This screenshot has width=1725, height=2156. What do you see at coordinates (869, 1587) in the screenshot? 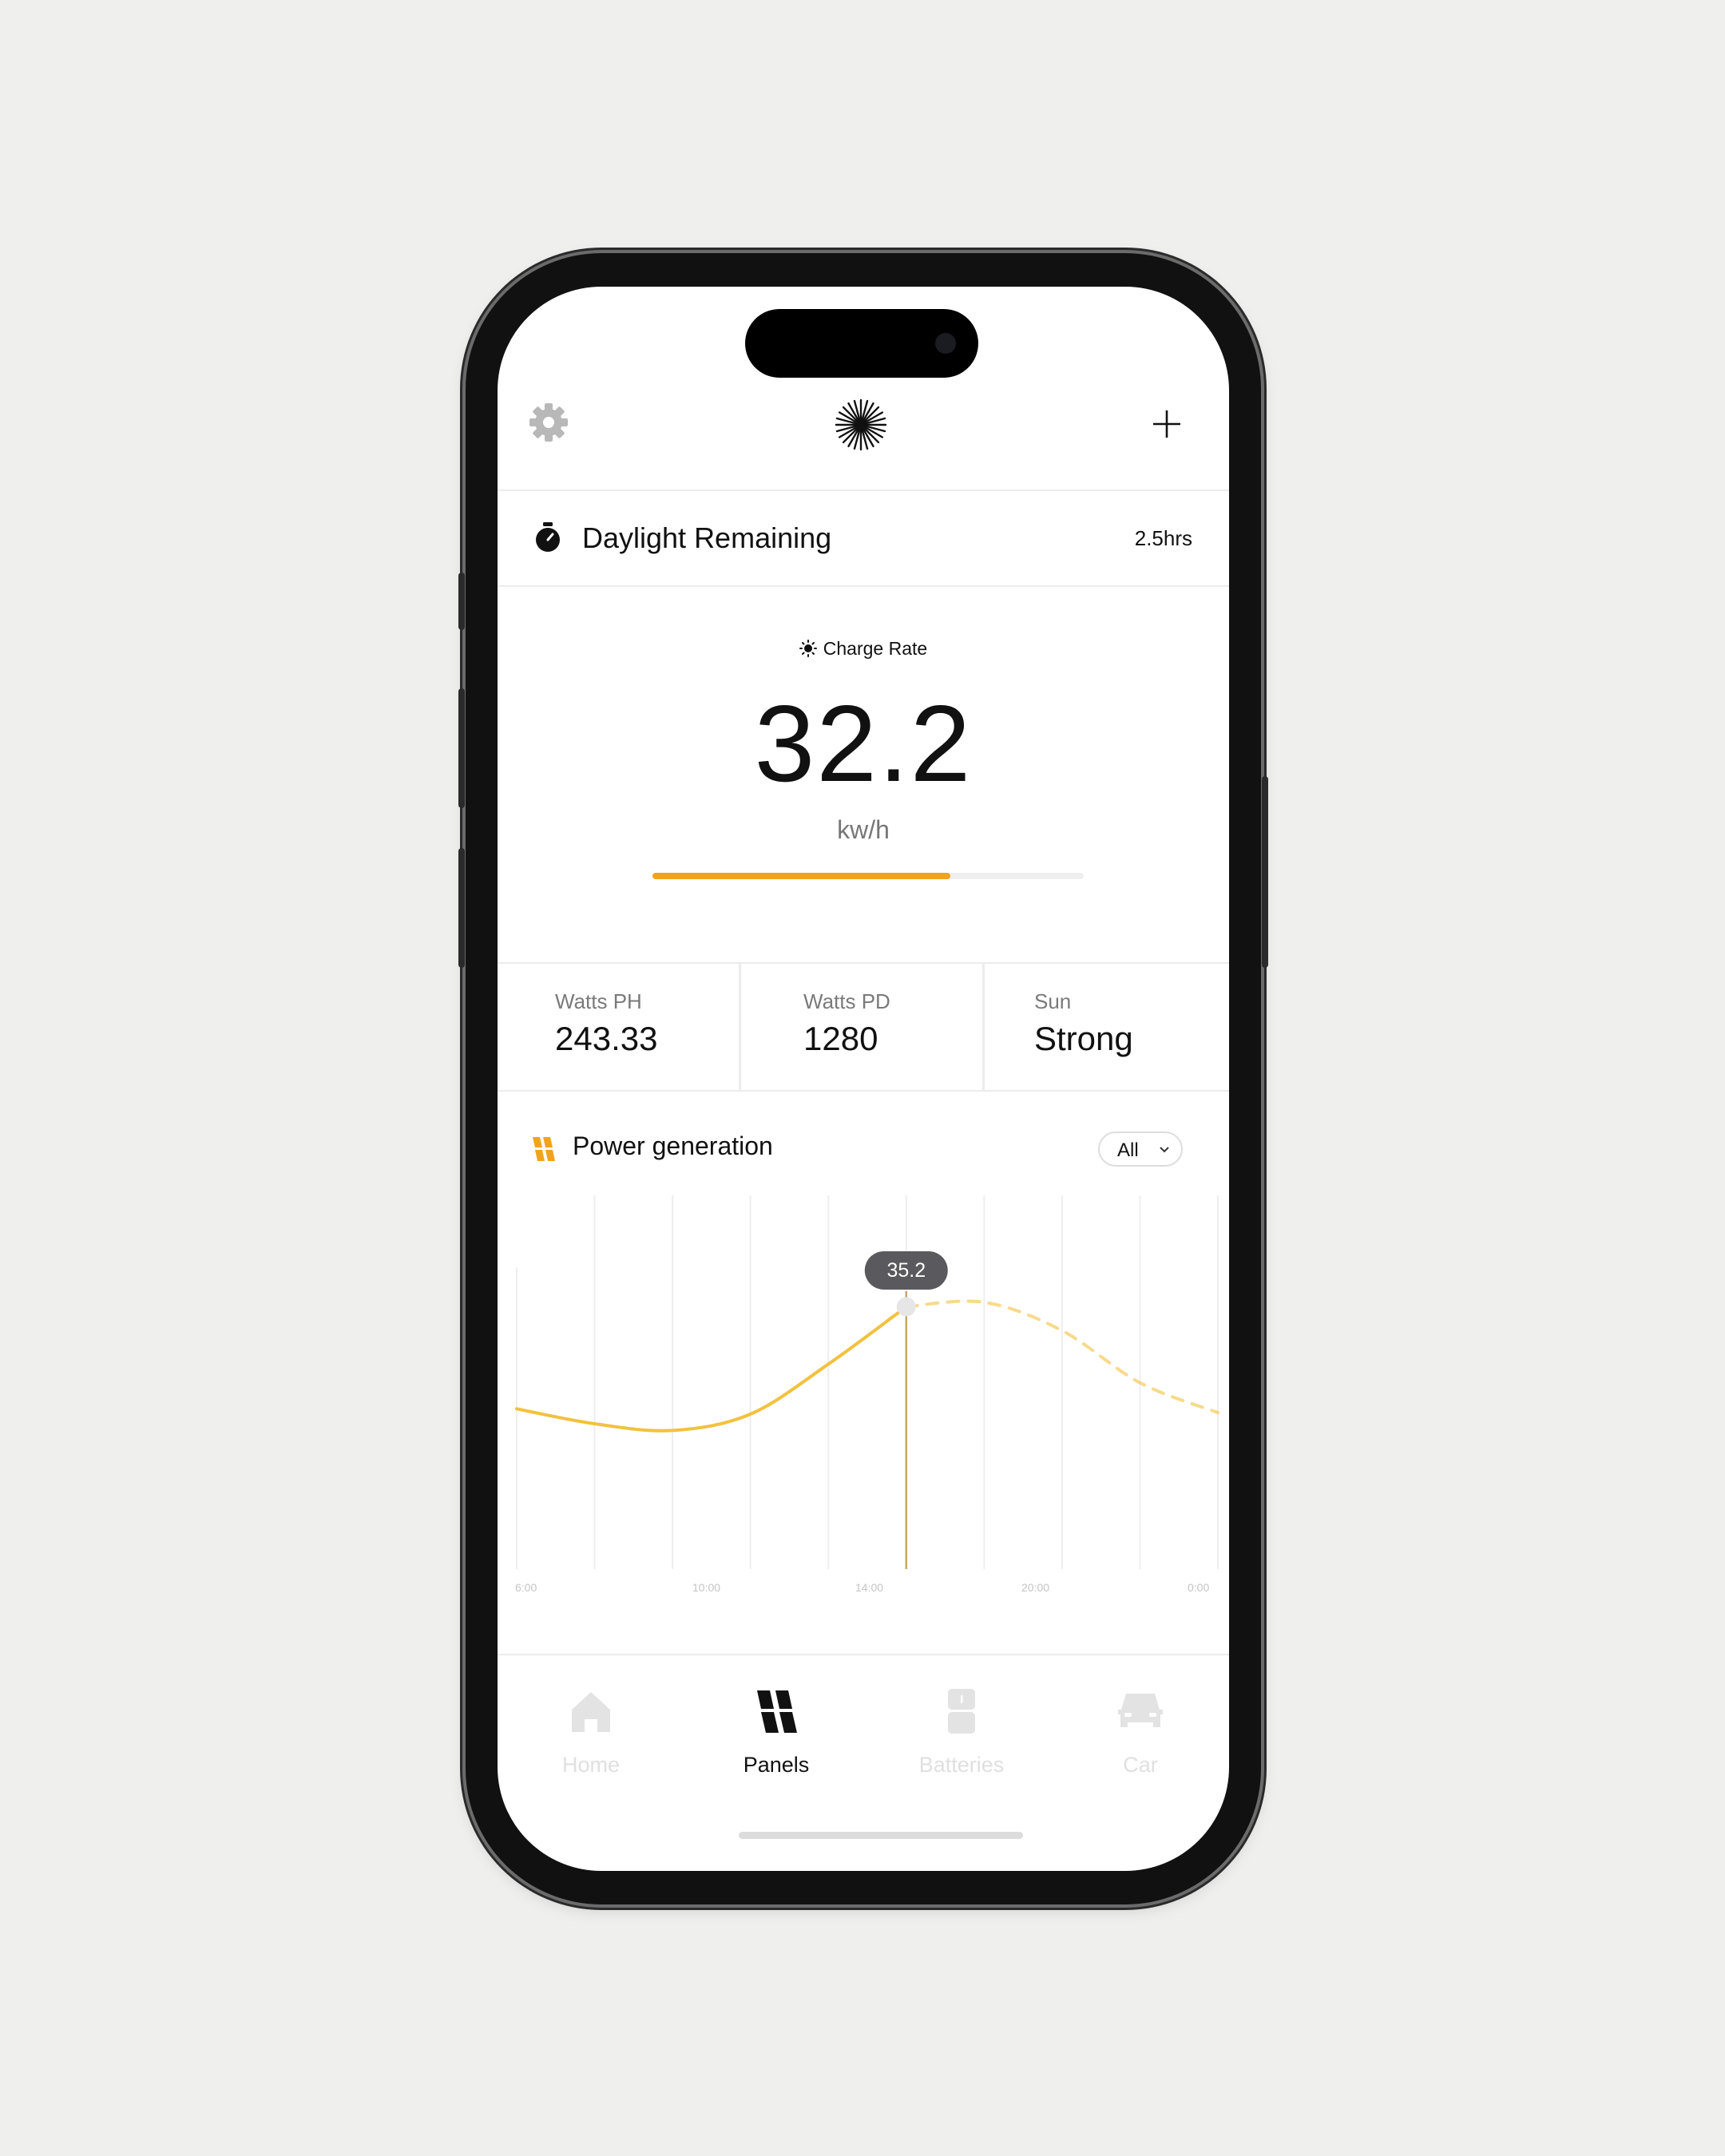
I see `x-tick-label: 14:00` at bounding box center [869, 1587].